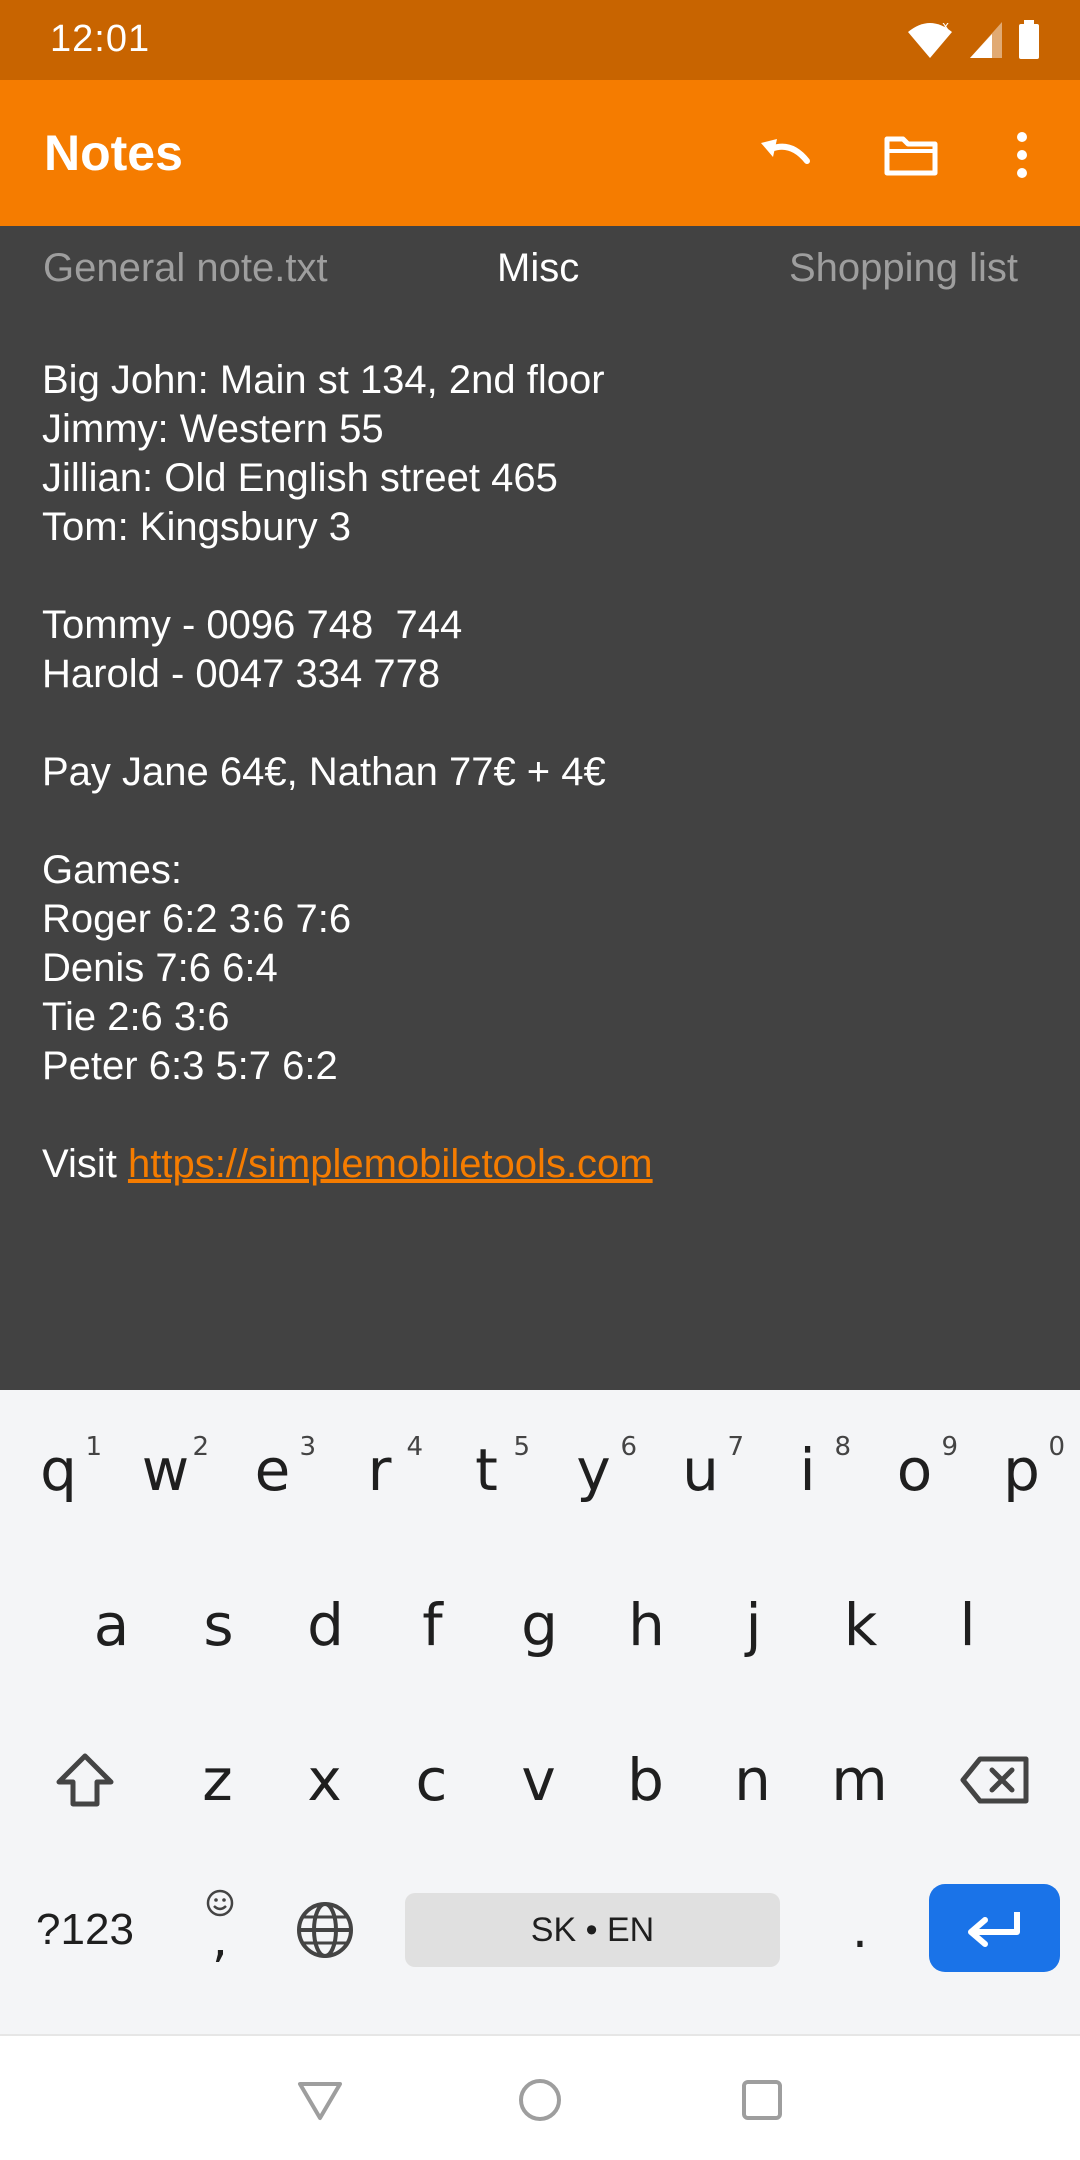 The image size is (1080, 2160). I want to click on website-link: https://simplemobiletools.com, so click(390, 1164).